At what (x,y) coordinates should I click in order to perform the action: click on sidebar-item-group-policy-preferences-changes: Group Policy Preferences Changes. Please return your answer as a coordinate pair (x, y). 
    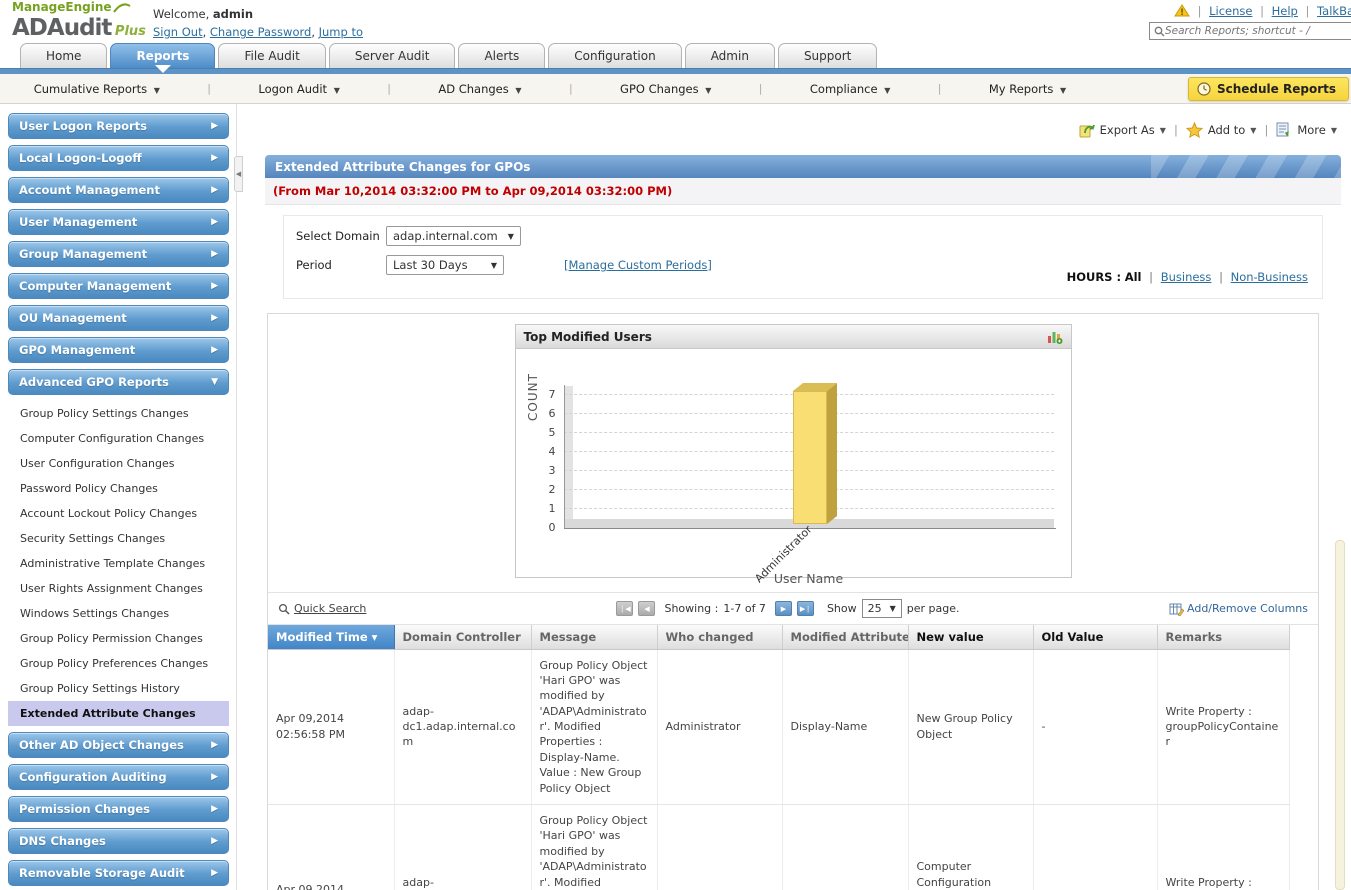
    Looking at the image, I should click on (118, 663).